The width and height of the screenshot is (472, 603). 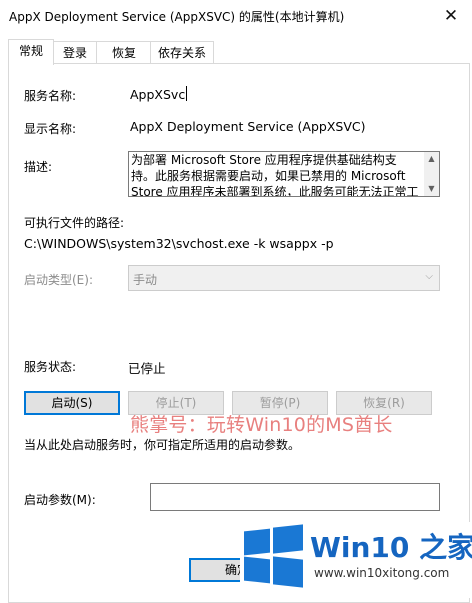 What do you see at coordinates (38, 167) in the screenshot?
I see `description-label: 描述:` at bounding box center [38, 167].